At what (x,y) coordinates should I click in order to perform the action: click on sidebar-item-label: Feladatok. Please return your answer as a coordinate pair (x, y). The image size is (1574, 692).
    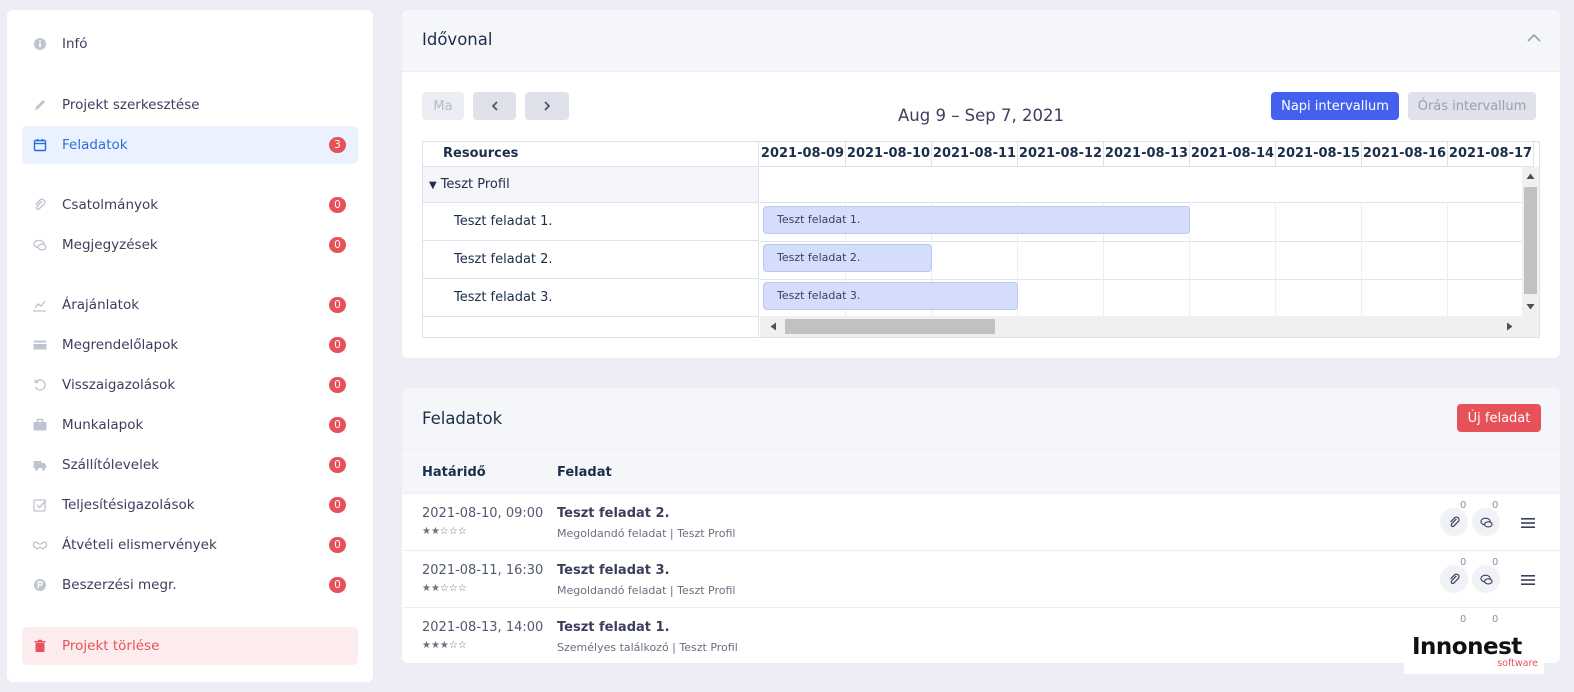
    Looking at the image, I should click on (95, 145).